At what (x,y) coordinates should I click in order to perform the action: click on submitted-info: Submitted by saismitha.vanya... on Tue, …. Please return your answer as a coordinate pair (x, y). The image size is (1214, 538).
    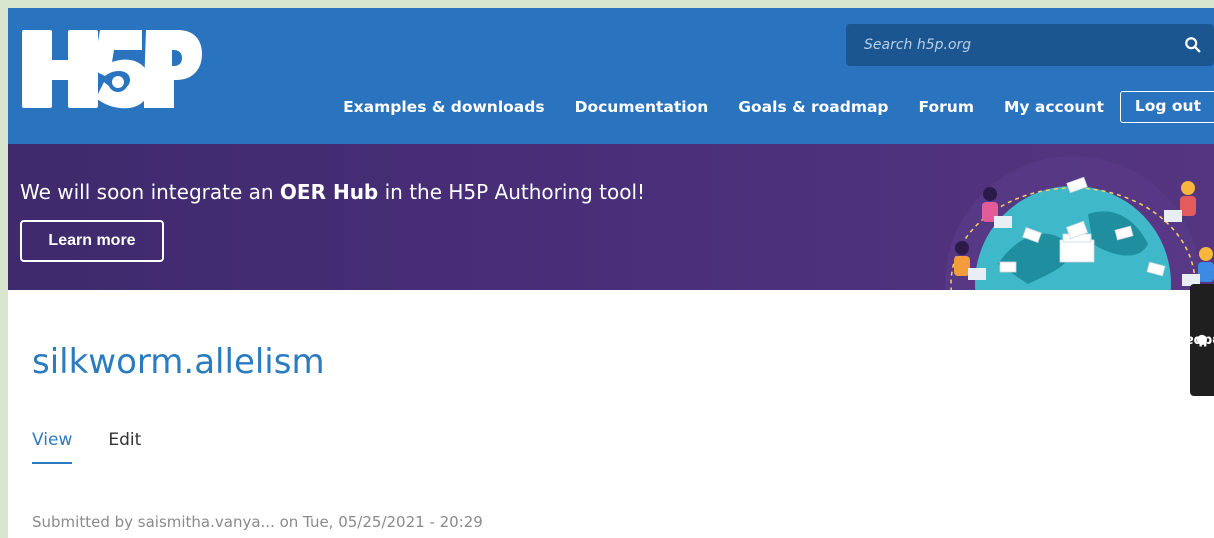
    Looking at the image, I should click on (257, 522).